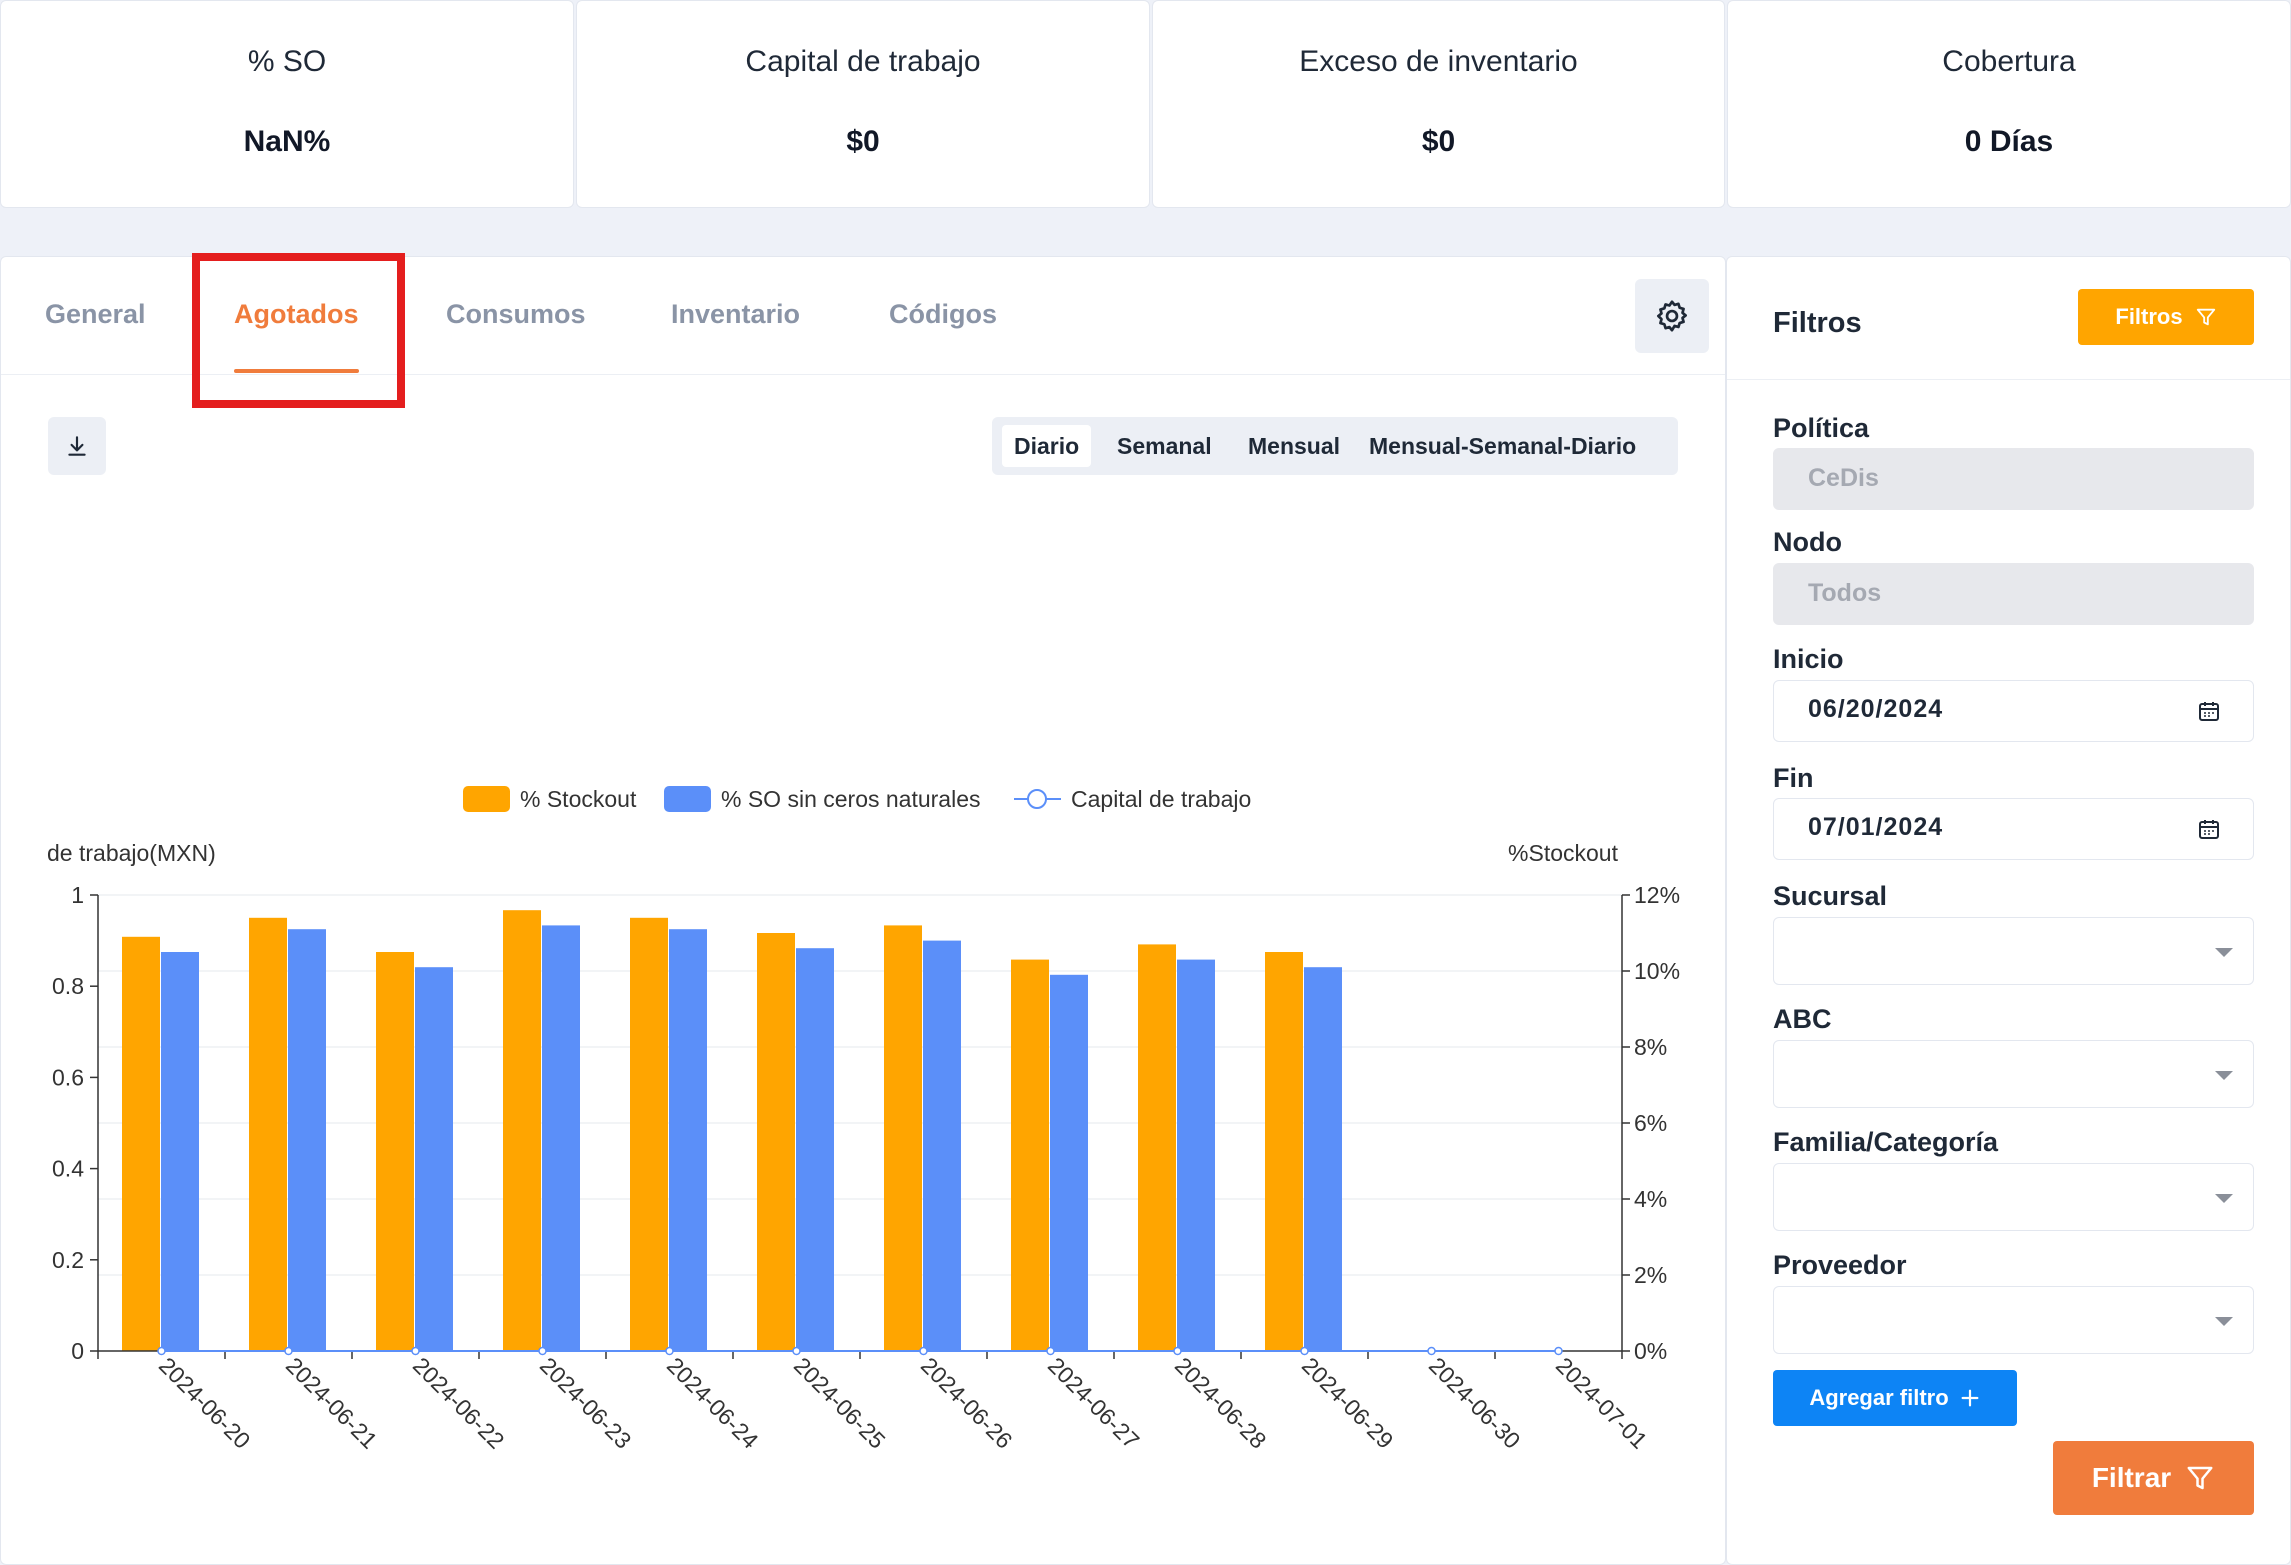 The height and width of the screenshot is (1565, 2291). I want to click on legend-swatch-so-sin-ceros, so click(687, 799).